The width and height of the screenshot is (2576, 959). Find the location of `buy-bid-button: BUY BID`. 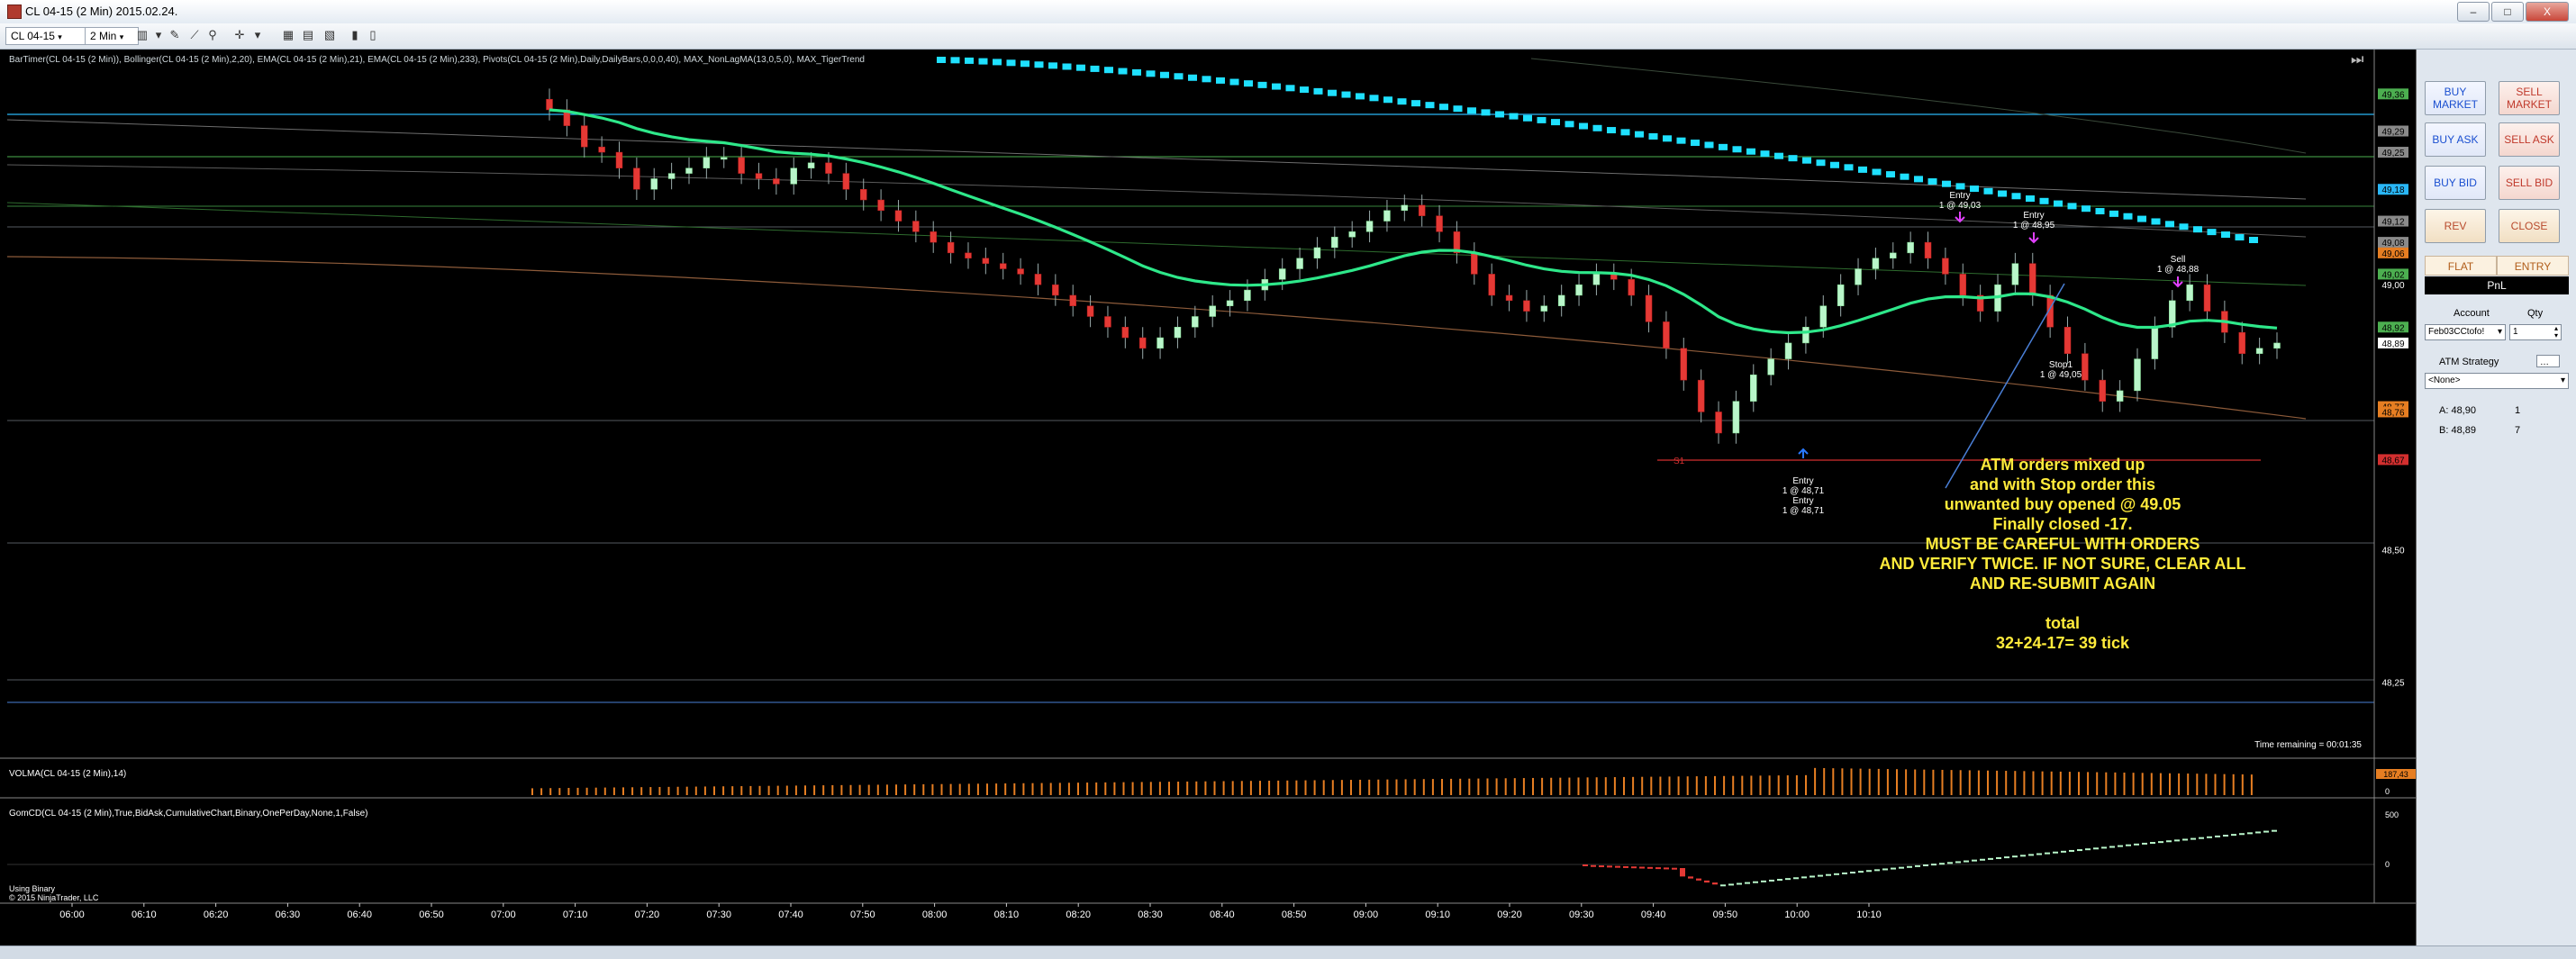

buy-bid-button: BUY BID is located at coordinates (2455, 183).